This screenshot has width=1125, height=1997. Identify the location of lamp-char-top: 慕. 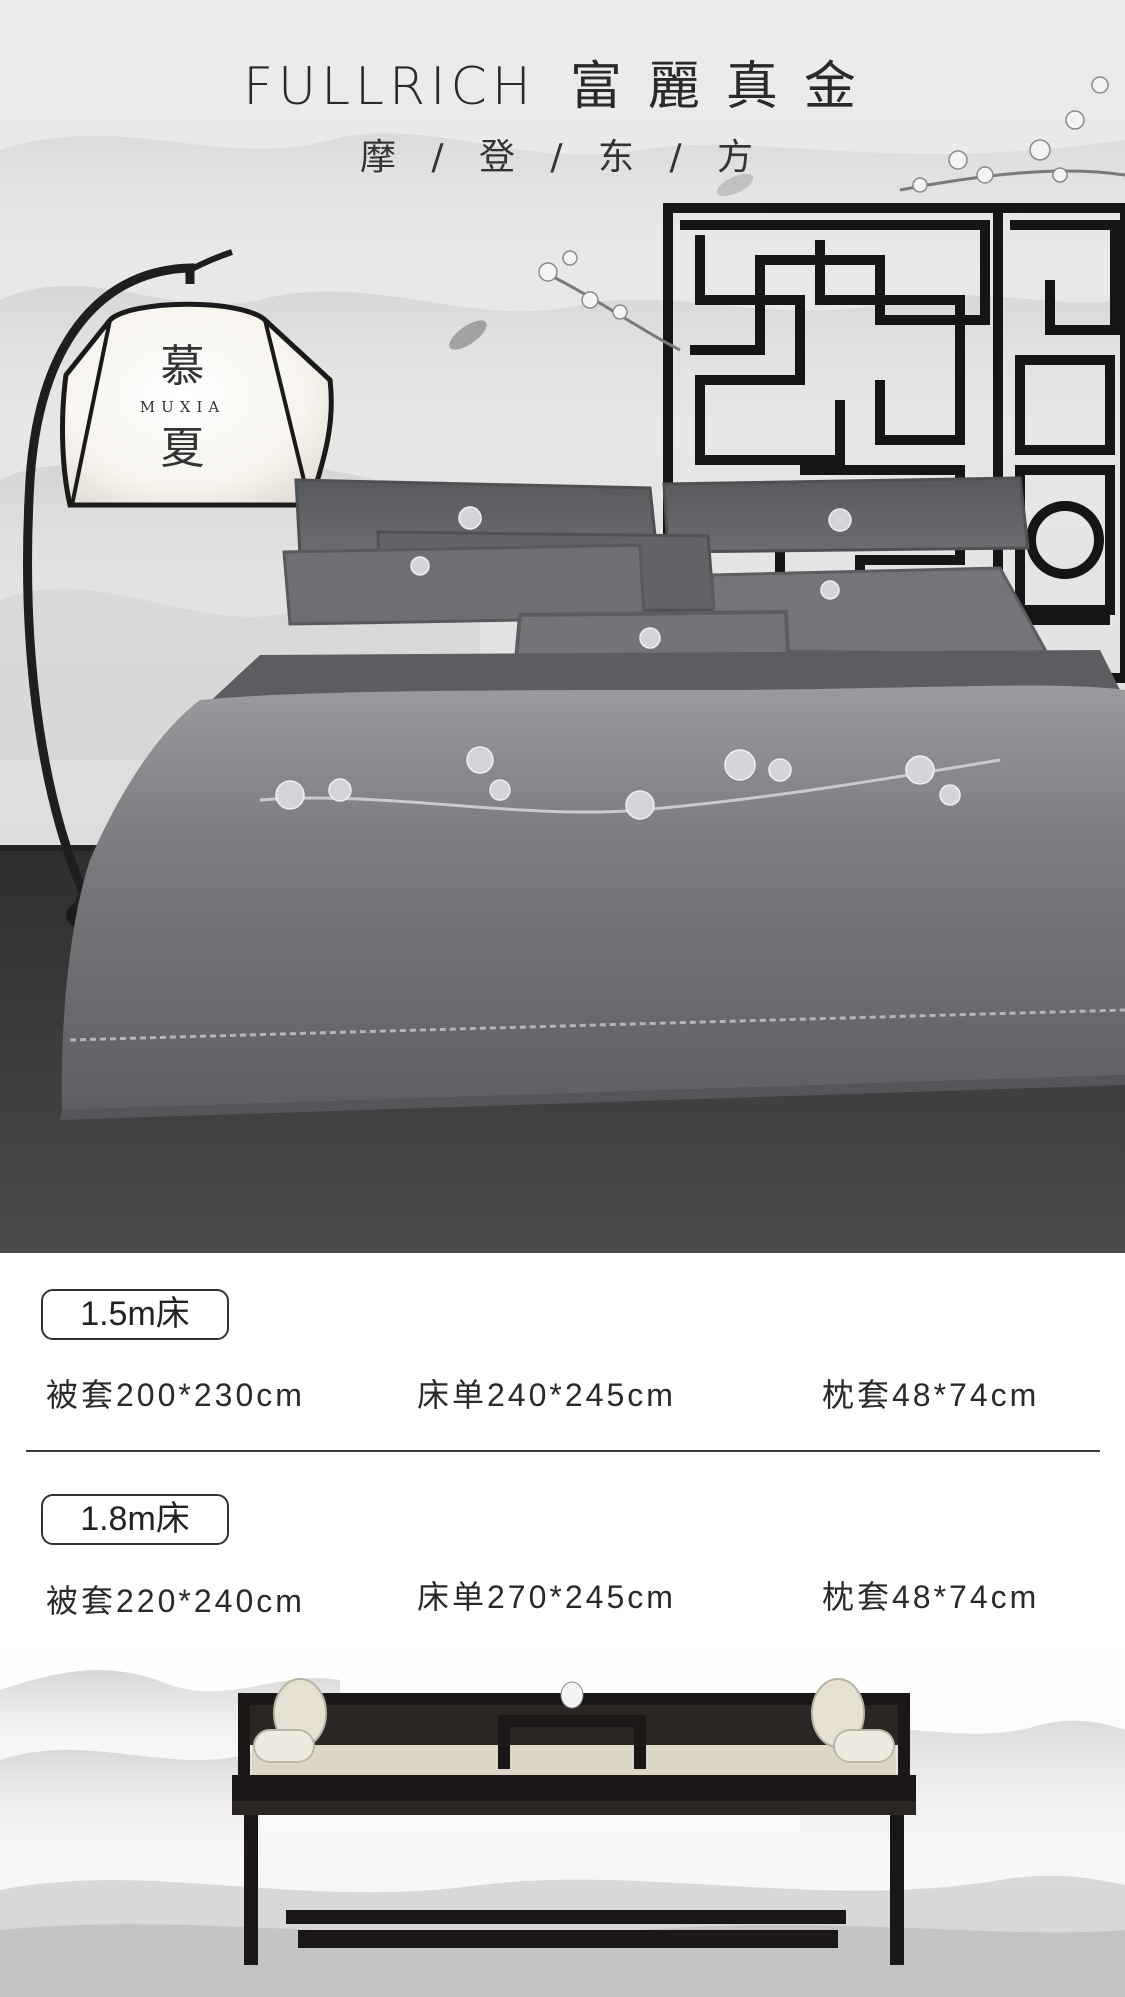
(182, 366).